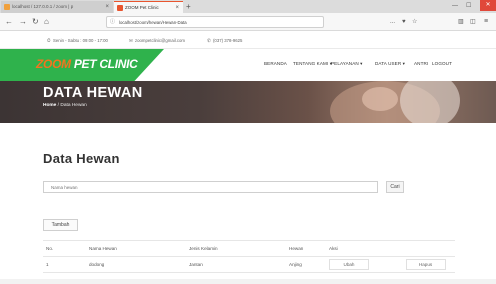 This screenshot has height=284, width=496. Describe the element at coordinates (275, 63) in the screenshot. I see `menu-beranda: BERANDA` at that location.